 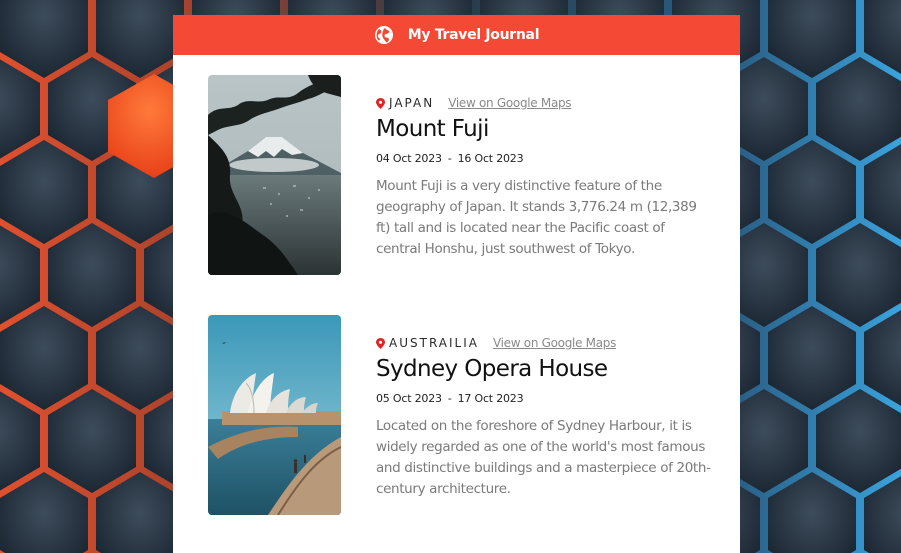 I want to click on location-row: AUSTRAILIA View on Google Maps, so click(x=546, y=343).